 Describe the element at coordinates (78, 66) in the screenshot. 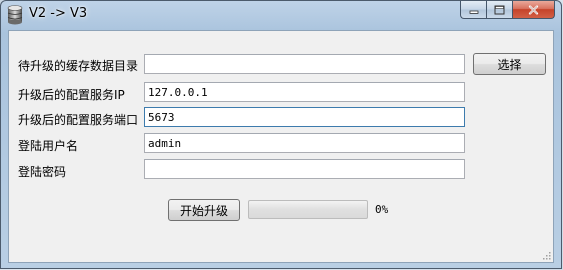

I see `cache-dir-label: 待升级的缓存数据目录` at that location.